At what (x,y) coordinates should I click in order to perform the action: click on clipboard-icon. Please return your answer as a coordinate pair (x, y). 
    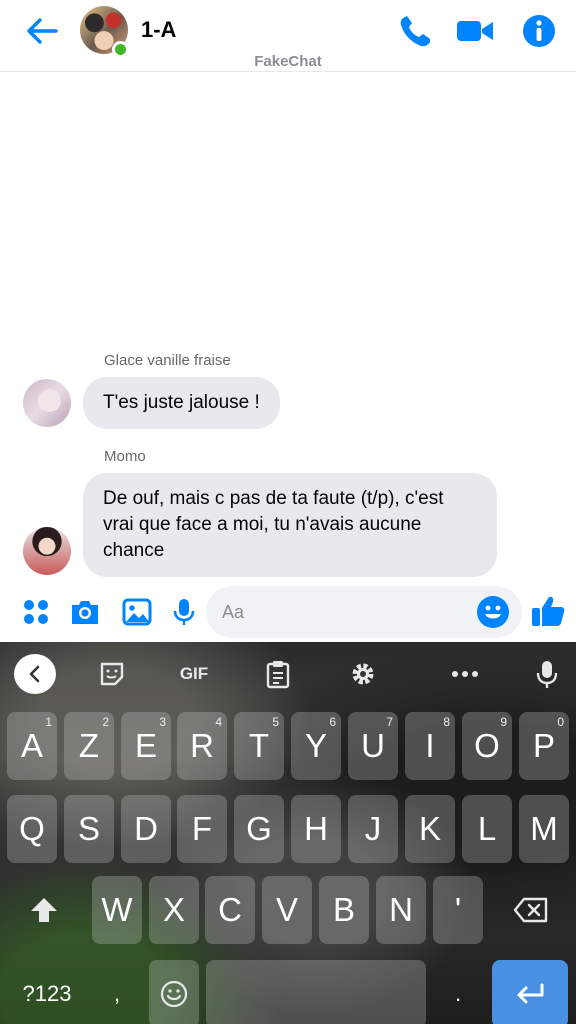
    Looking at the image, I should click on (278, 675).